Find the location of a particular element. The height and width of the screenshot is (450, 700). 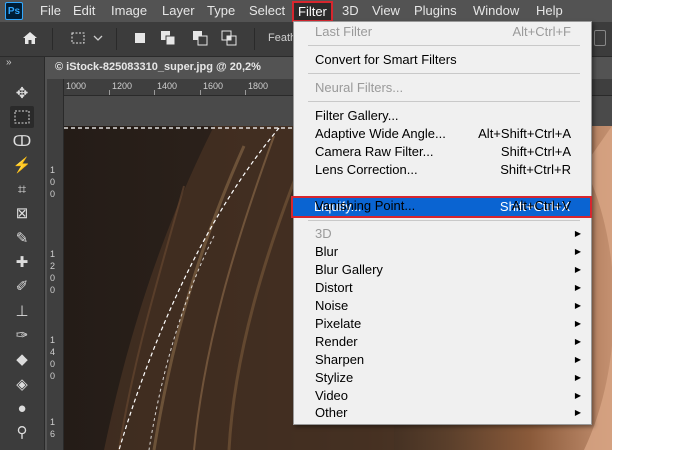

menu-item-label: Noise is located at coordinates (332, 305).